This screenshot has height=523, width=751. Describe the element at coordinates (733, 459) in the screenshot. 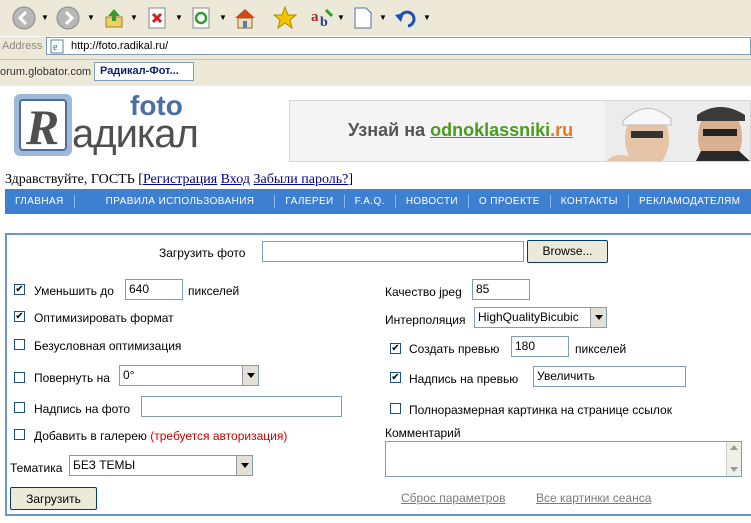

I see `comment-scrollbar` at that location.